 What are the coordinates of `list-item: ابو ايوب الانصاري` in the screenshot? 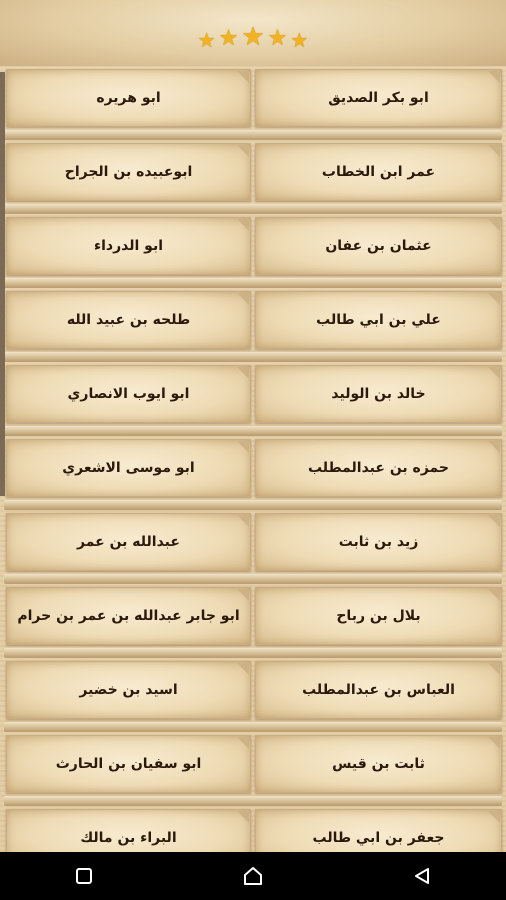 It's located at (128, 394).